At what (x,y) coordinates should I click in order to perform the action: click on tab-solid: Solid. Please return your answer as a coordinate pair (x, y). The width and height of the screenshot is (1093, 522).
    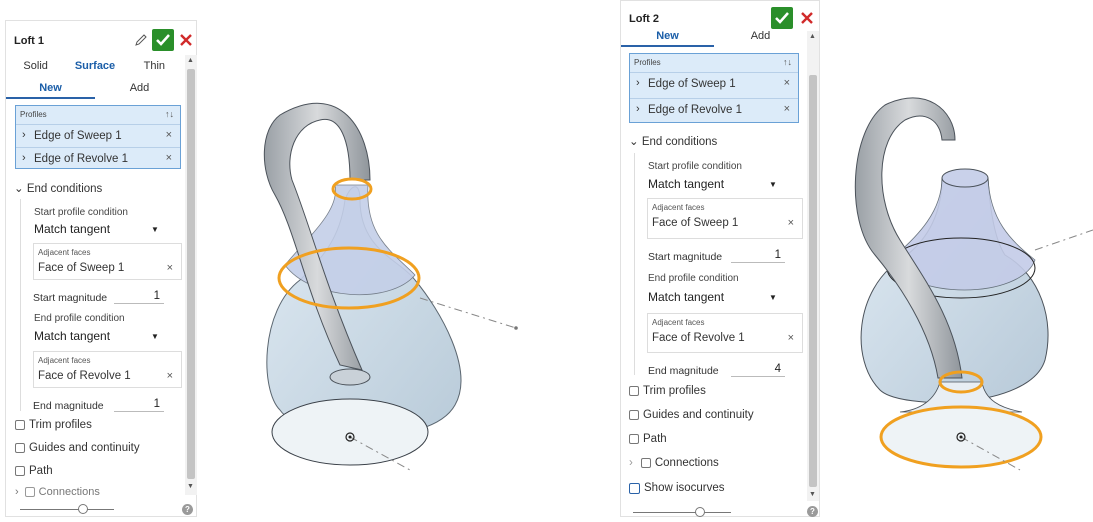
    Looking at the image, I should click on (35, 66).